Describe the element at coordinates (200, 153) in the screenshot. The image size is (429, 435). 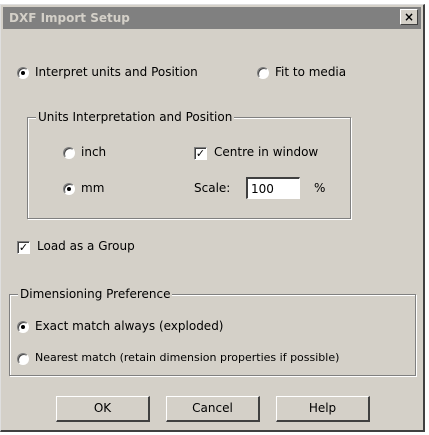
I see `centre-in-window-checkbox: ✓` at that location.